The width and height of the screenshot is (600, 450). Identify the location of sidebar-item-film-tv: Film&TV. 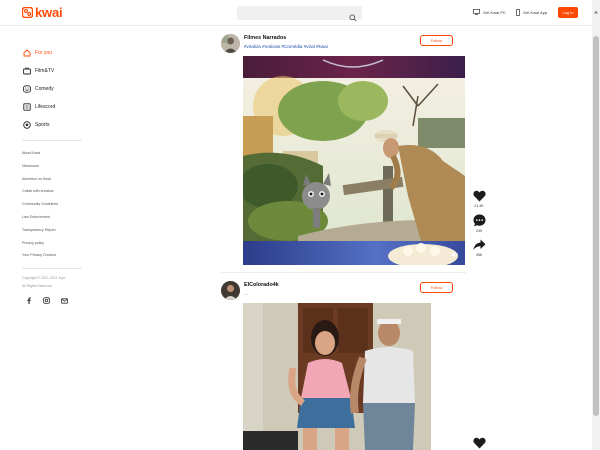
(53, 71).